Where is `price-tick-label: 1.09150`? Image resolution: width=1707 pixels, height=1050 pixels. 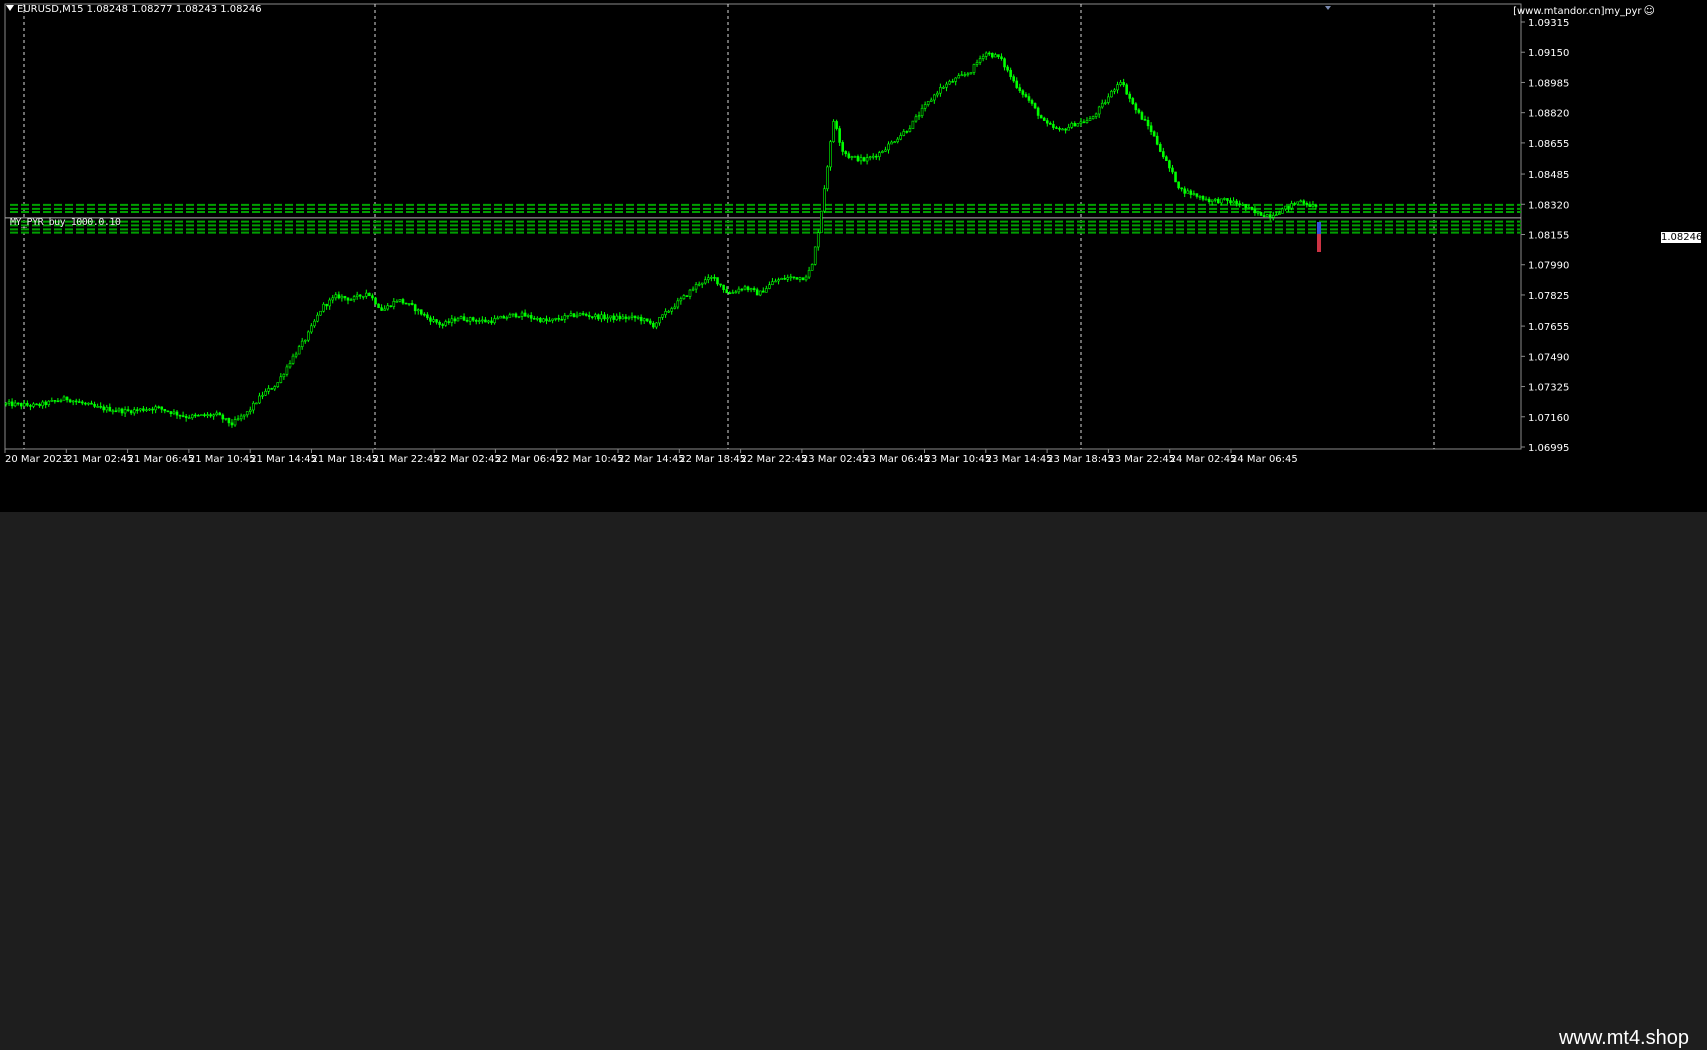
price-tick-label: 1.09150 is located at coordinates (1548, 53).